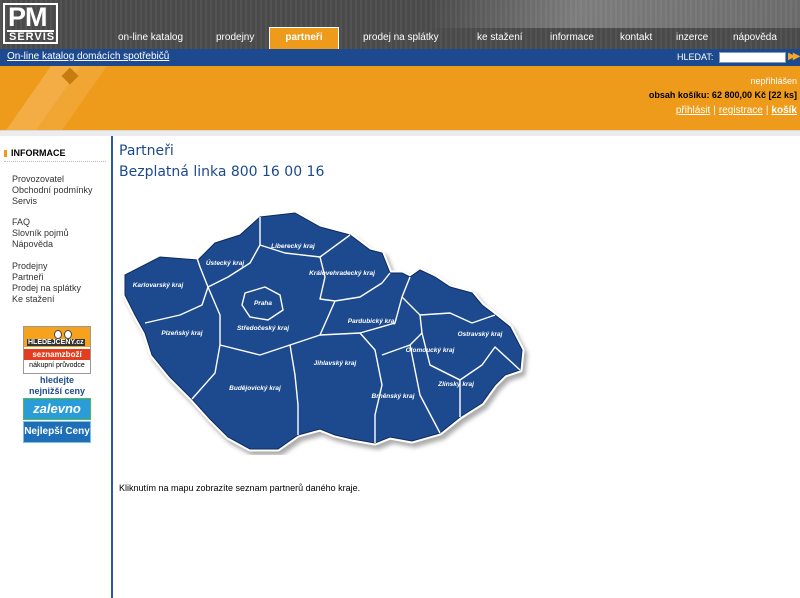 The height and width of the screenshot is (598, 800). Describe the element at coordinates (27, 17) in the screenshot. I see `logo-text-pm: PM` at that location.